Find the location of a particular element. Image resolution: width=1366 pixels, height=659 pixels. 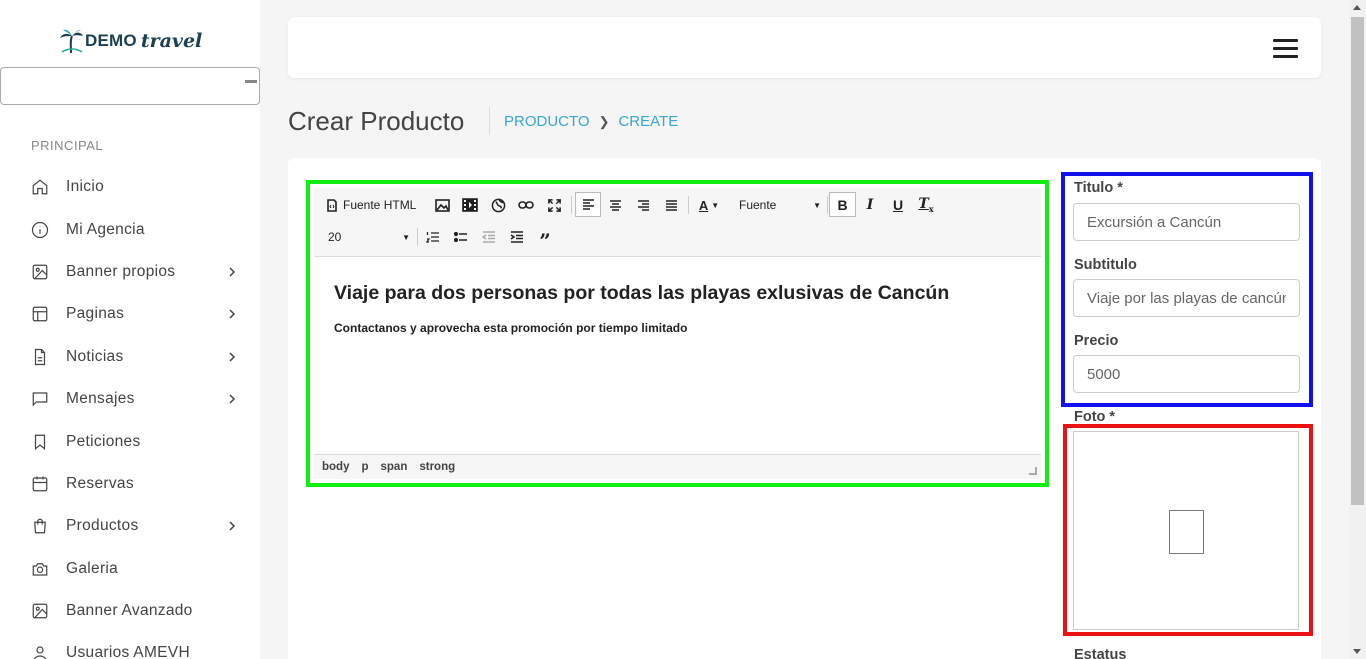

sidebar-item-label: Noticias is located at coordinates (95, 356).